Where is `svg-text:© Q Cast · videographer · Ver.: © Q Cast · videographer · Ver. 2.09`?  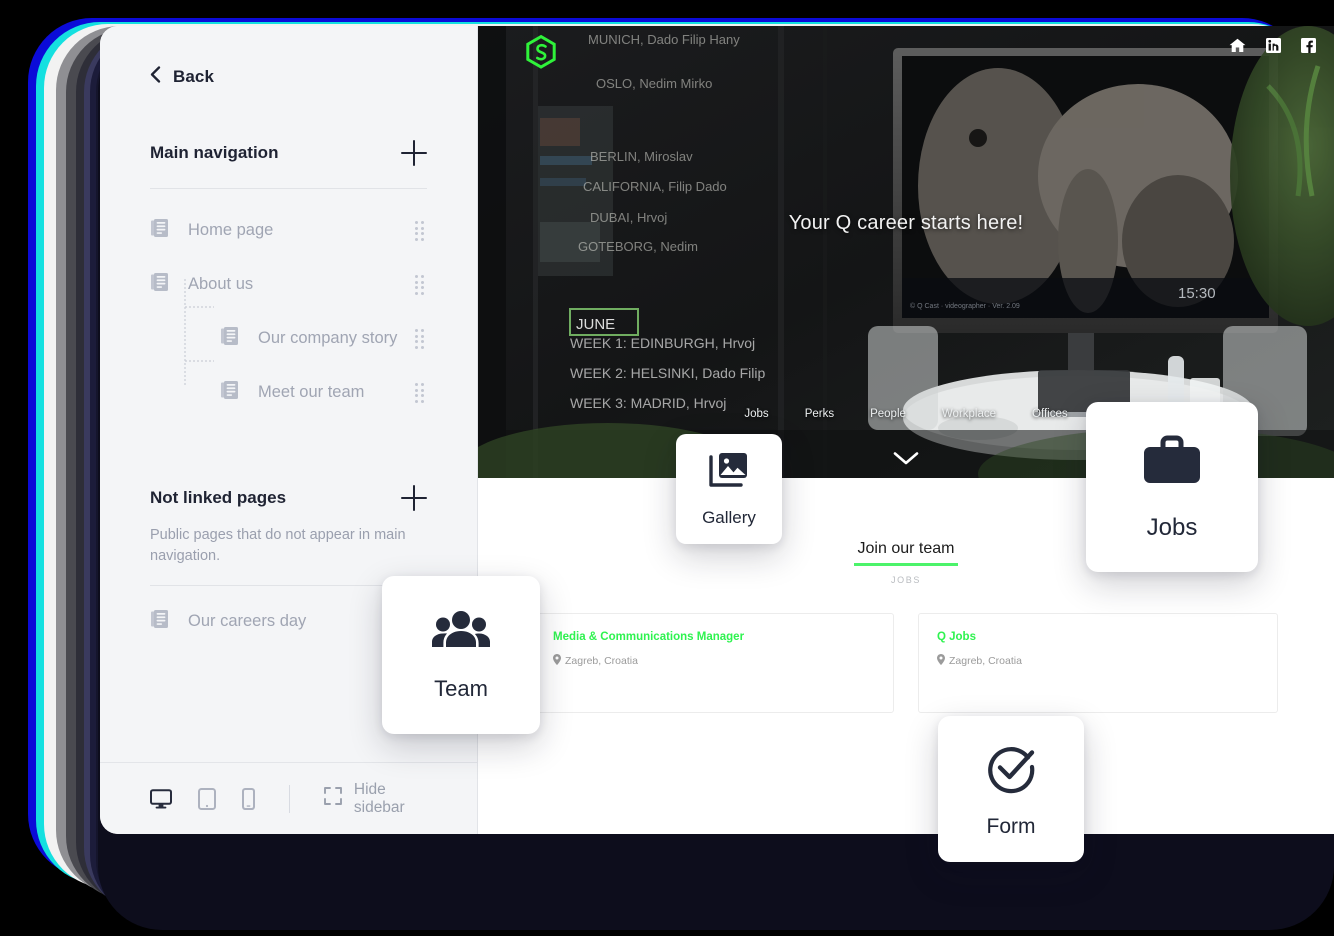 svg-text:© Q Cast · videographer · Ver.: © Q Cast · videographer · Ver. 2.09 is located at coordinates (965, 306).